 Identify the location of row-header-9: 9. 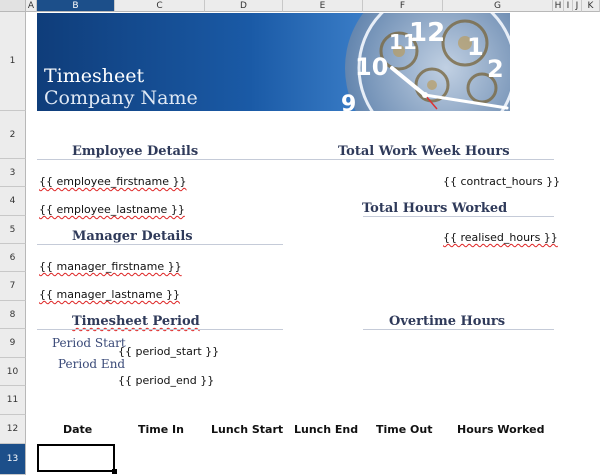
(13, 343).